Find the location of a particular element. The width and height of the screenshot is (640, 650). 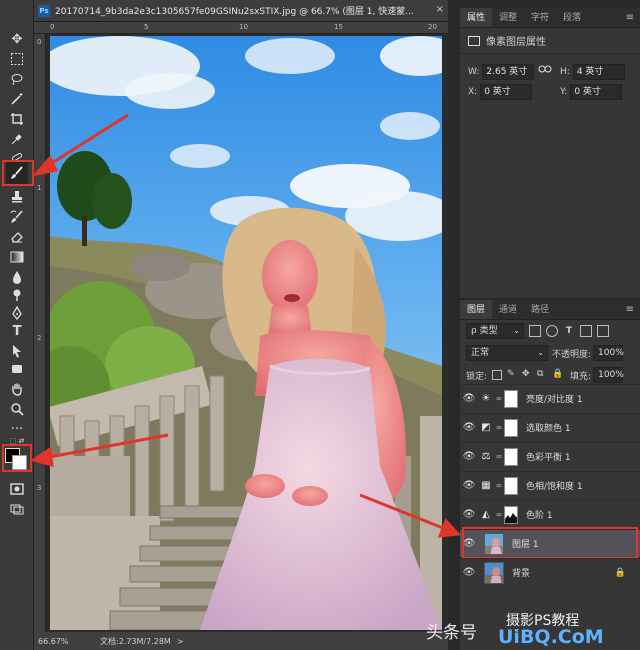

arrow-head-layer is located at coordinates (449, 528).